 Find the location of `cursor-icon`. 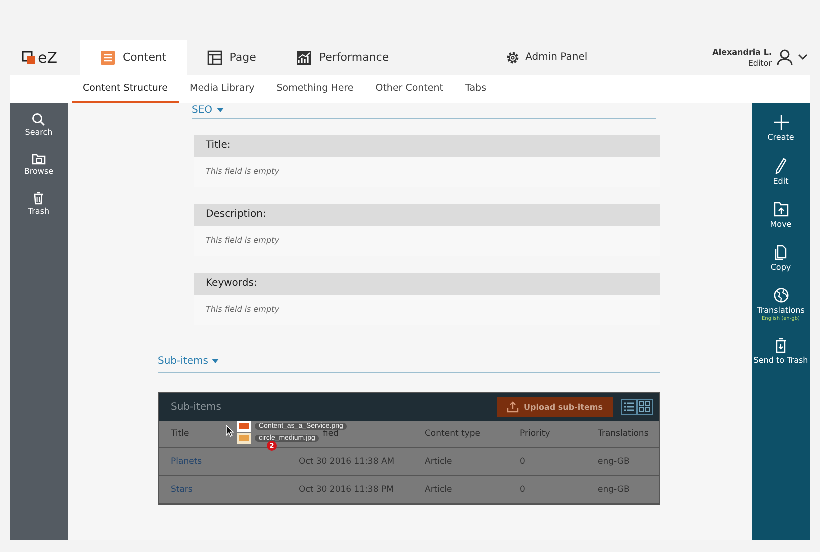

cursor-icon is located at coordinates (230, 431).